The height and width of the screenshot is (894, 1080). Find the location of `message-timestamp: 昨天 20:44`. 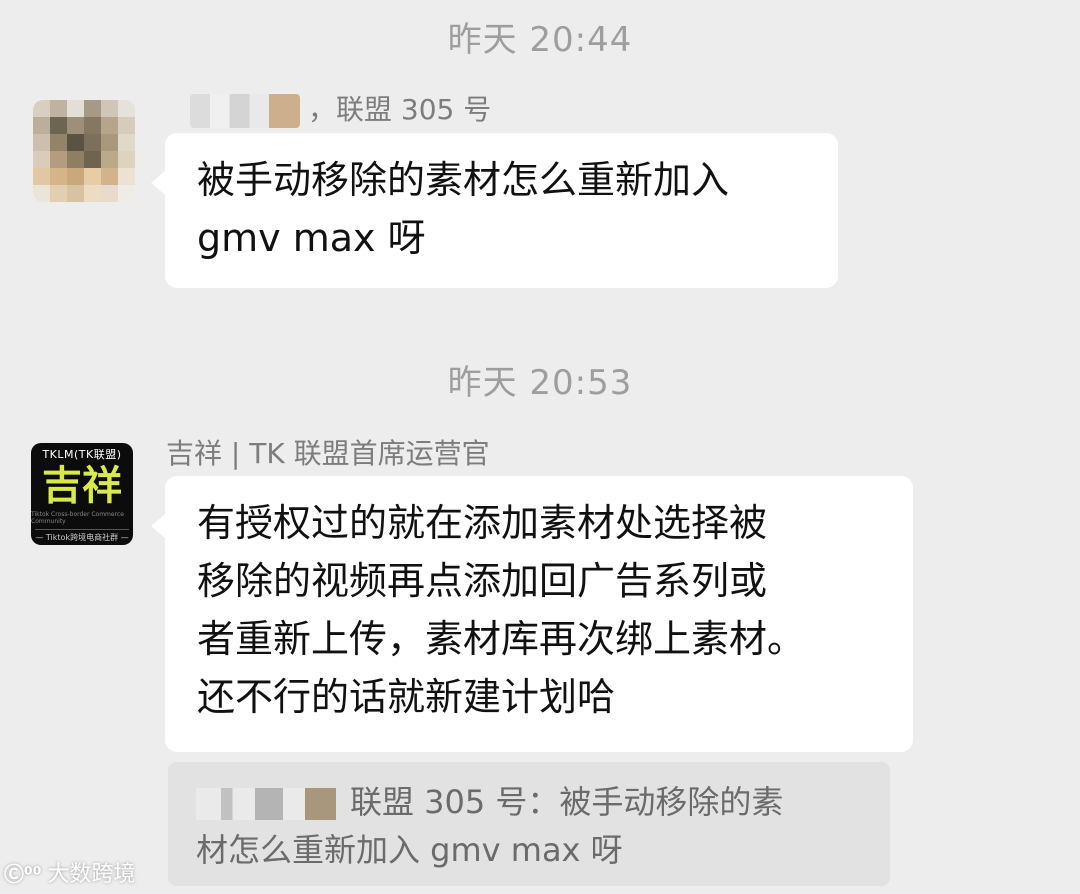

message-timestamp: 昨天 20:44 is located at coordinates (540, 40).